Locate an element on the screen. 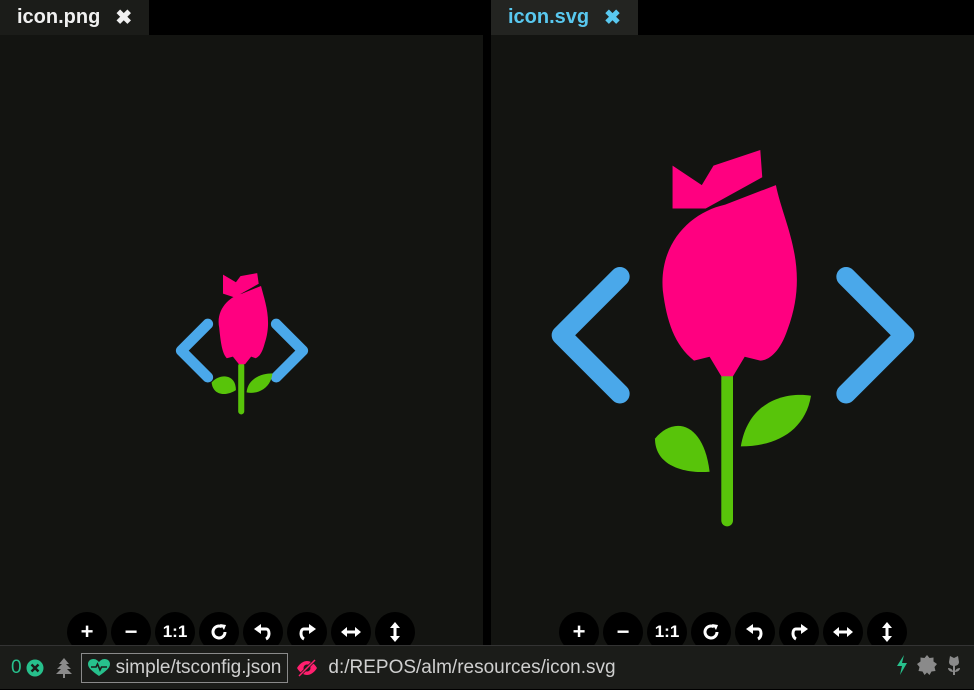 The width and height of the screenshot is (974, 690). error-count: 0 is located at coordinates (16, 668).